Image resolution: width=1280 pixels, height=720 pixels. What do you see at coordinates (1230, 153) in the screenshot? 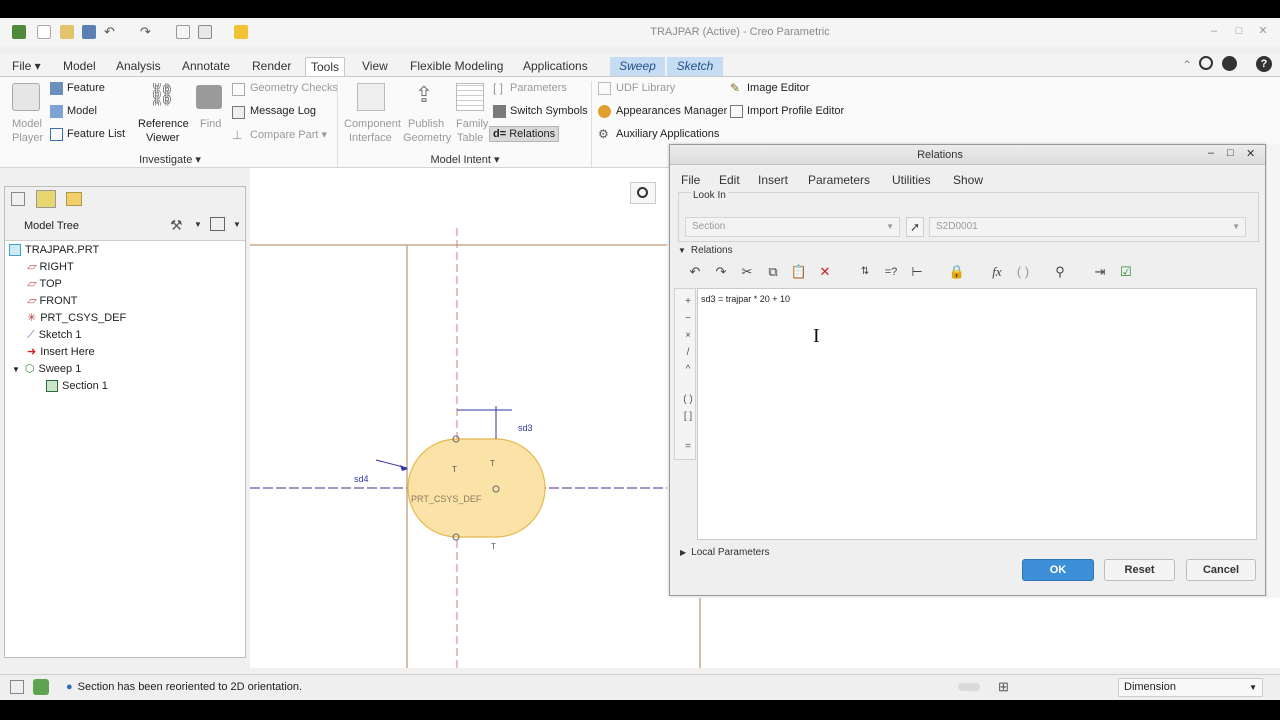
I see `dialog-maximize-icon: □` at bounding box center [1230, 153].